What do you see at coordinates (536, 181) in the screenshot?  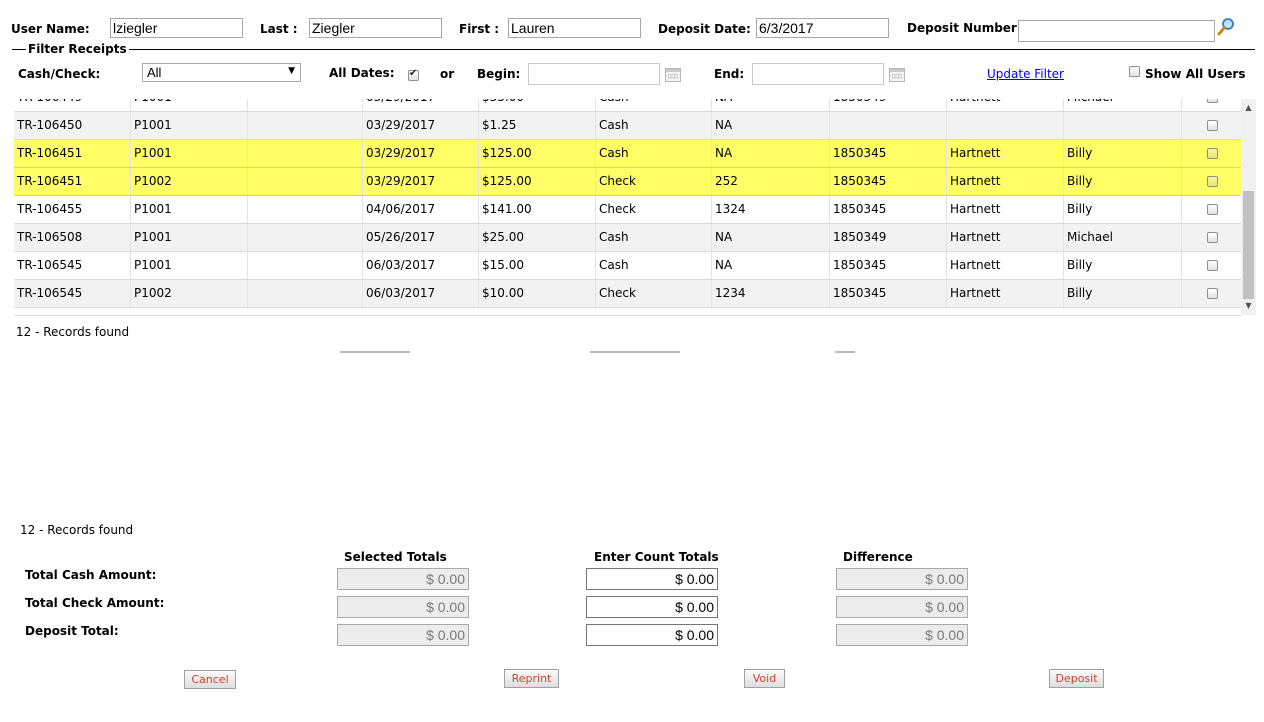 I see `amount-cell: $125.00` at bounding box center [536, 181].